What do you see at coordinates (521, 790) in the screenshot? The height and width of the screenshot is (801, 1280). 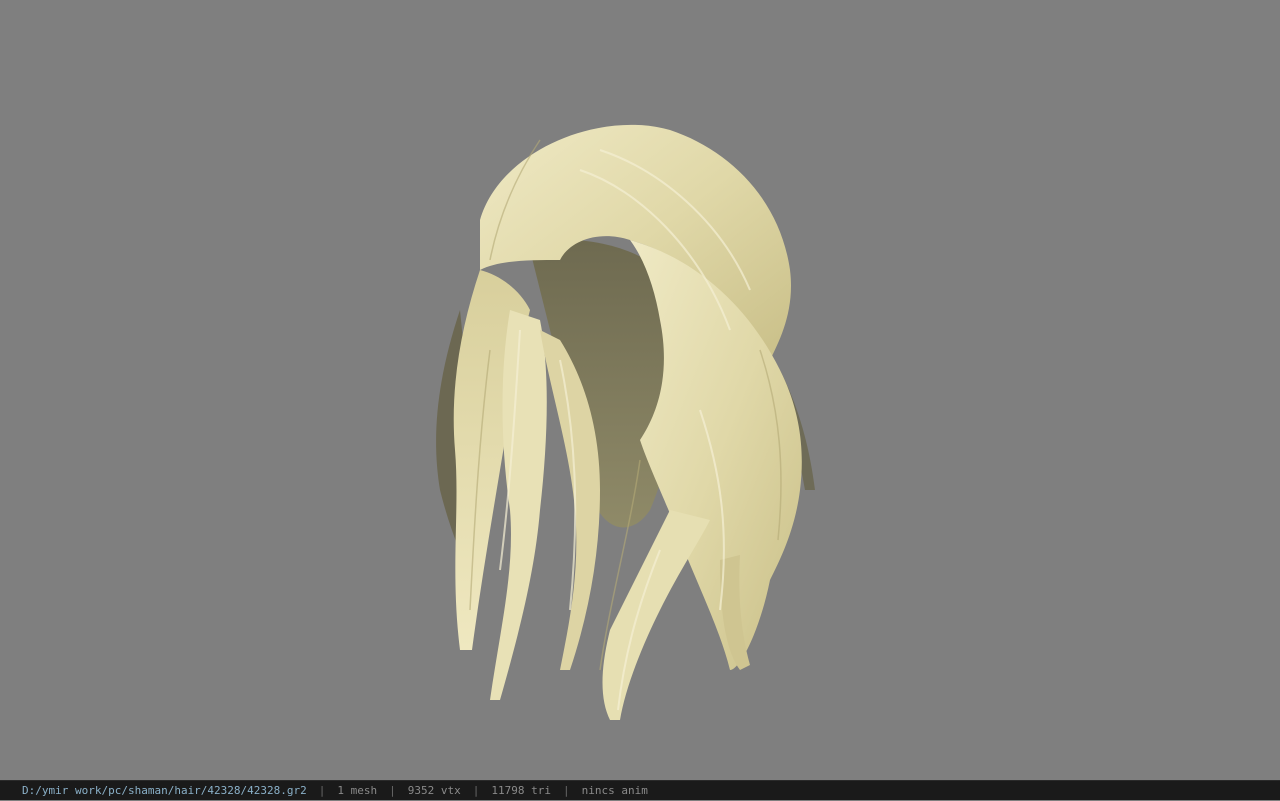 I see `triangle-count: 11798 tri` at bounding box center [521, 790].